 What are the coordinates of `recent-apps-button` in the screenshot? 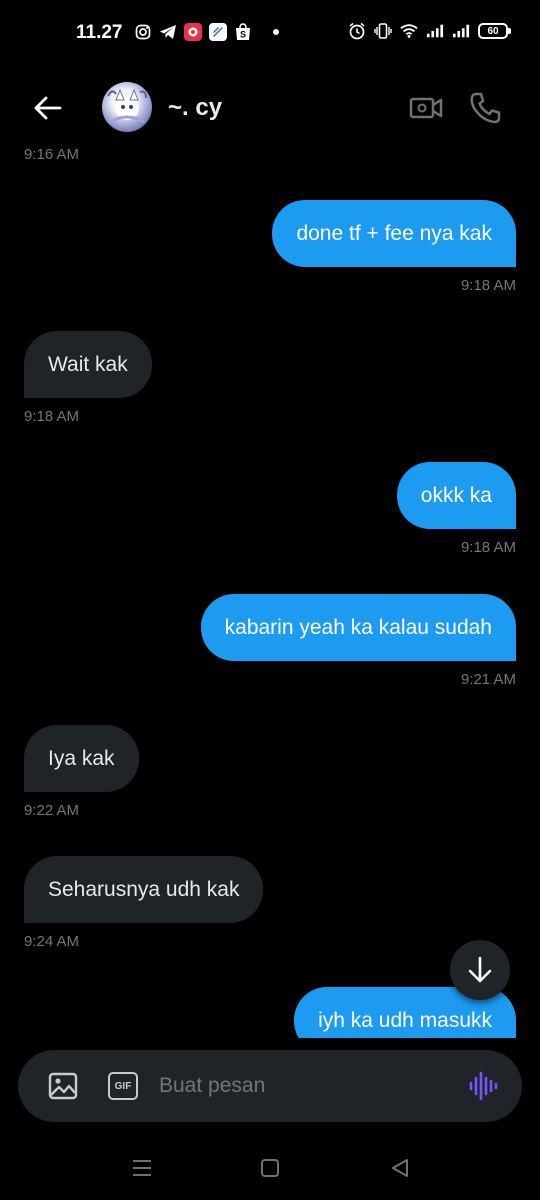 It's located at (142, 1168).